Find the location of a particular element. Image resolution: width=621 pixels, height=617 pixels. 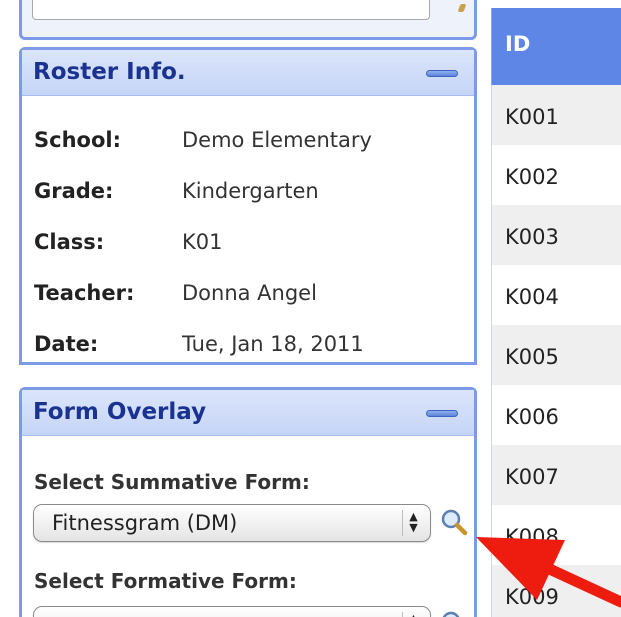

school-value: Demo Elementary is located at coordinates (277, 140).